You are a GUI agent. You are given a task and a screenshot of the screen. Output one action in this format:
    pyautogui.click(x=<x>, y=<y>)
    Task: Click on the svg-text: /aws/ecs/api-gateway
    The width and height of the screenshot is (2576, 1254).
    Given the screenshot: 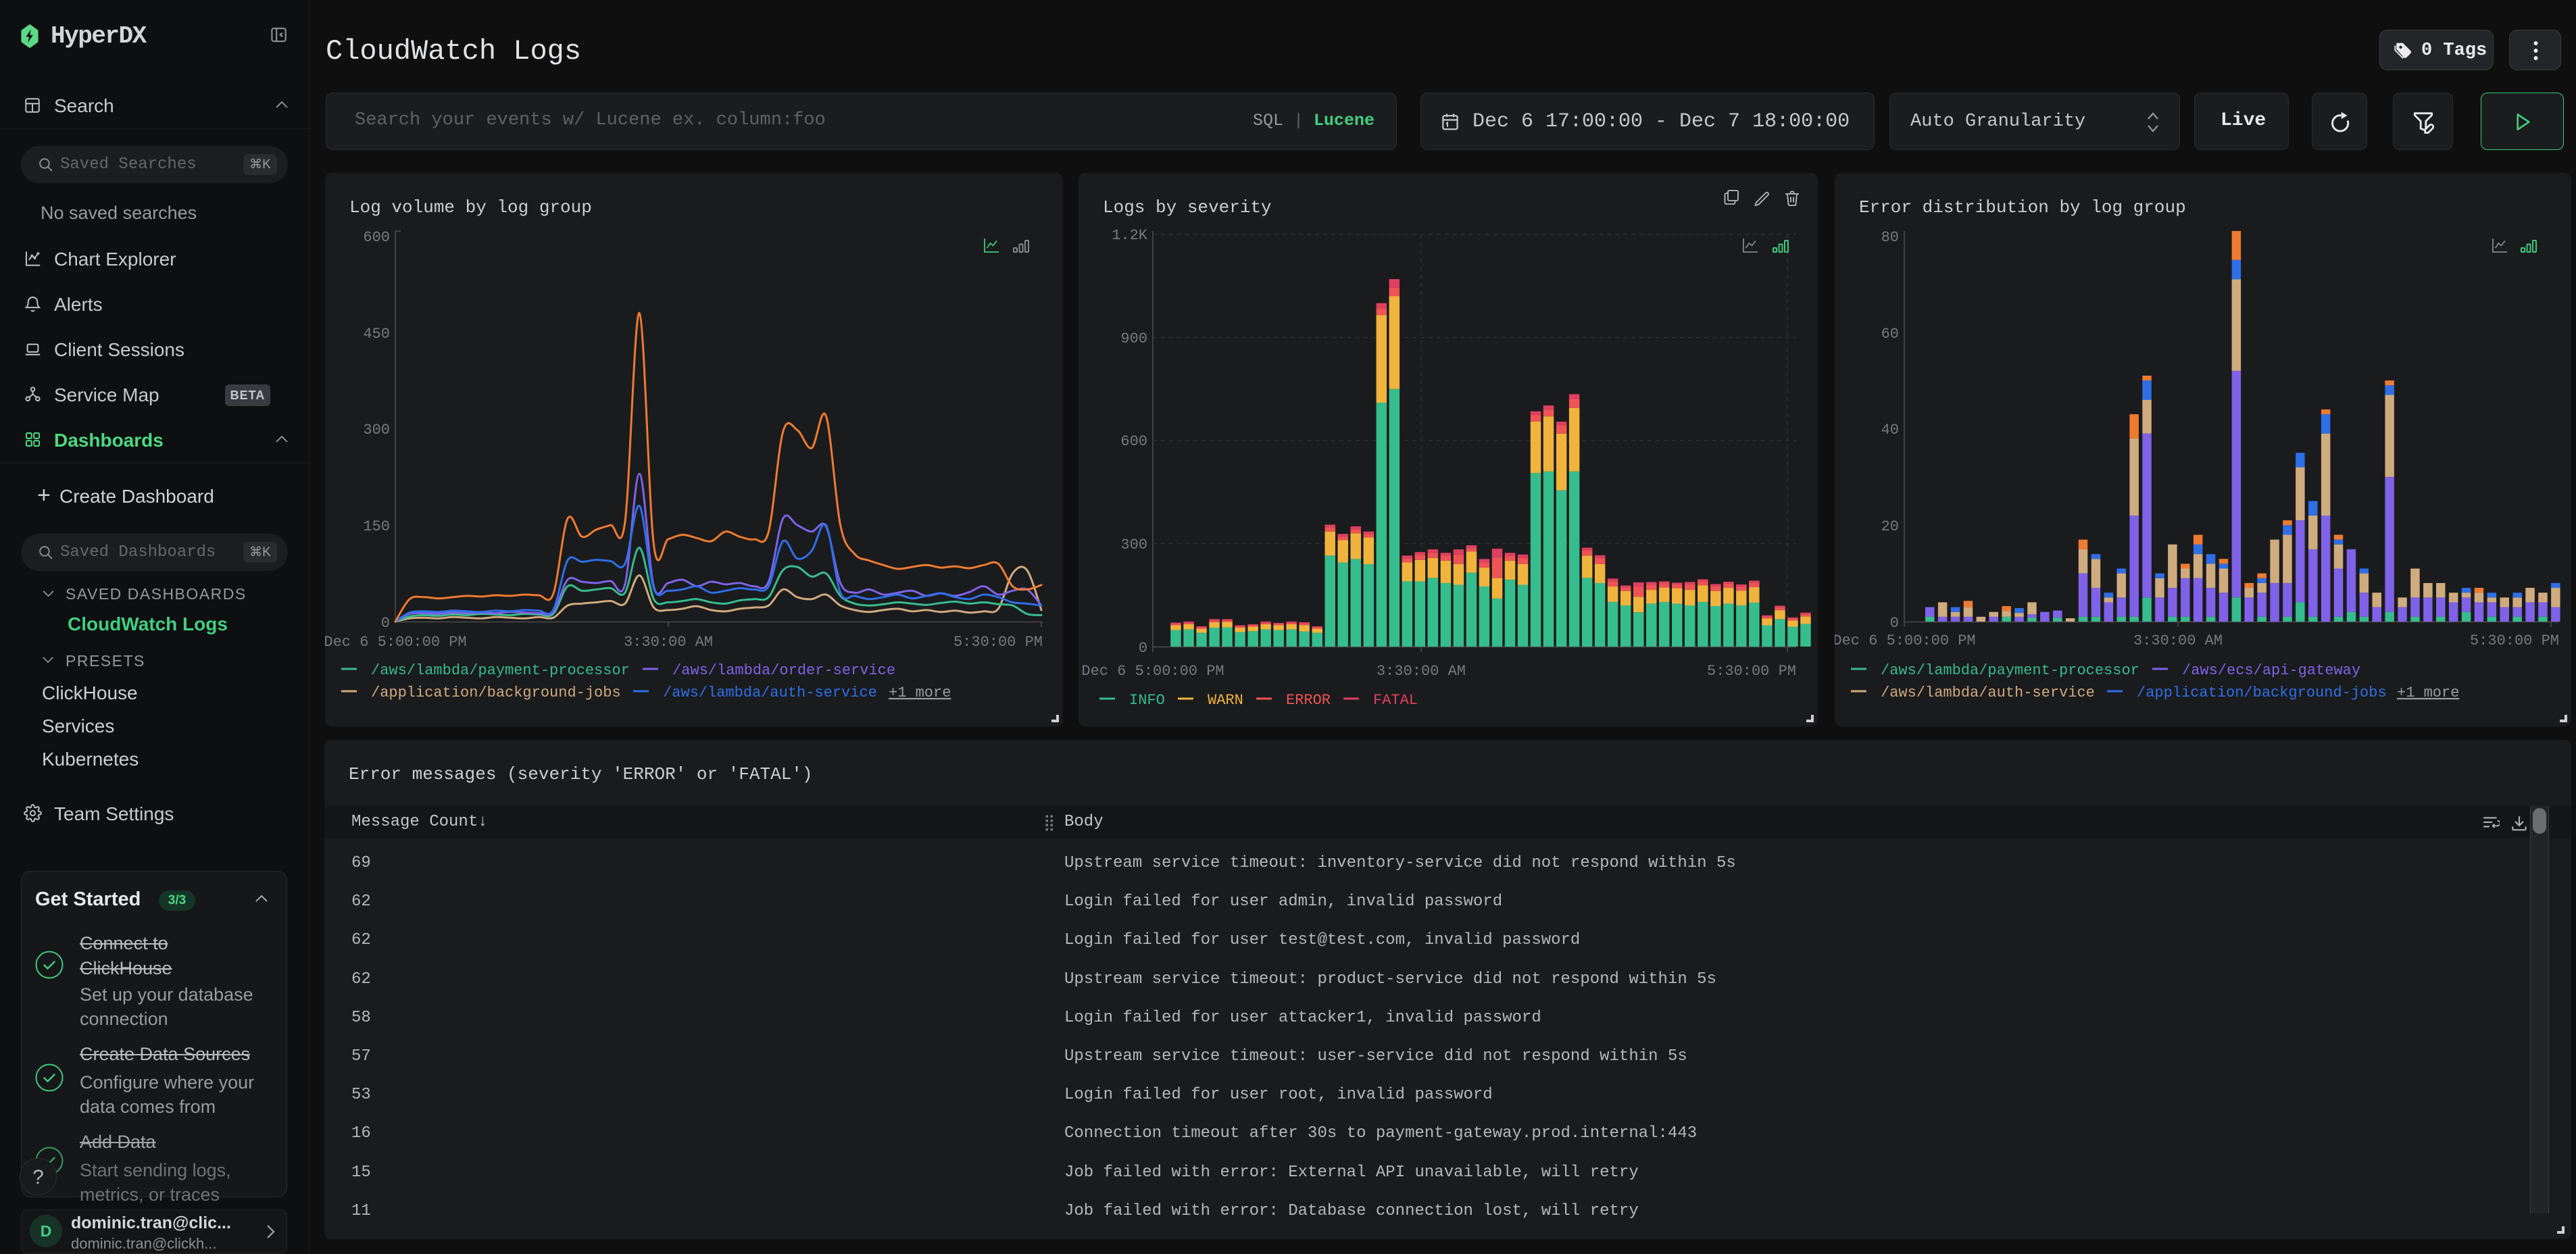 What is the action you would take?
    pyautogui.click(x=2271, y=670)
    